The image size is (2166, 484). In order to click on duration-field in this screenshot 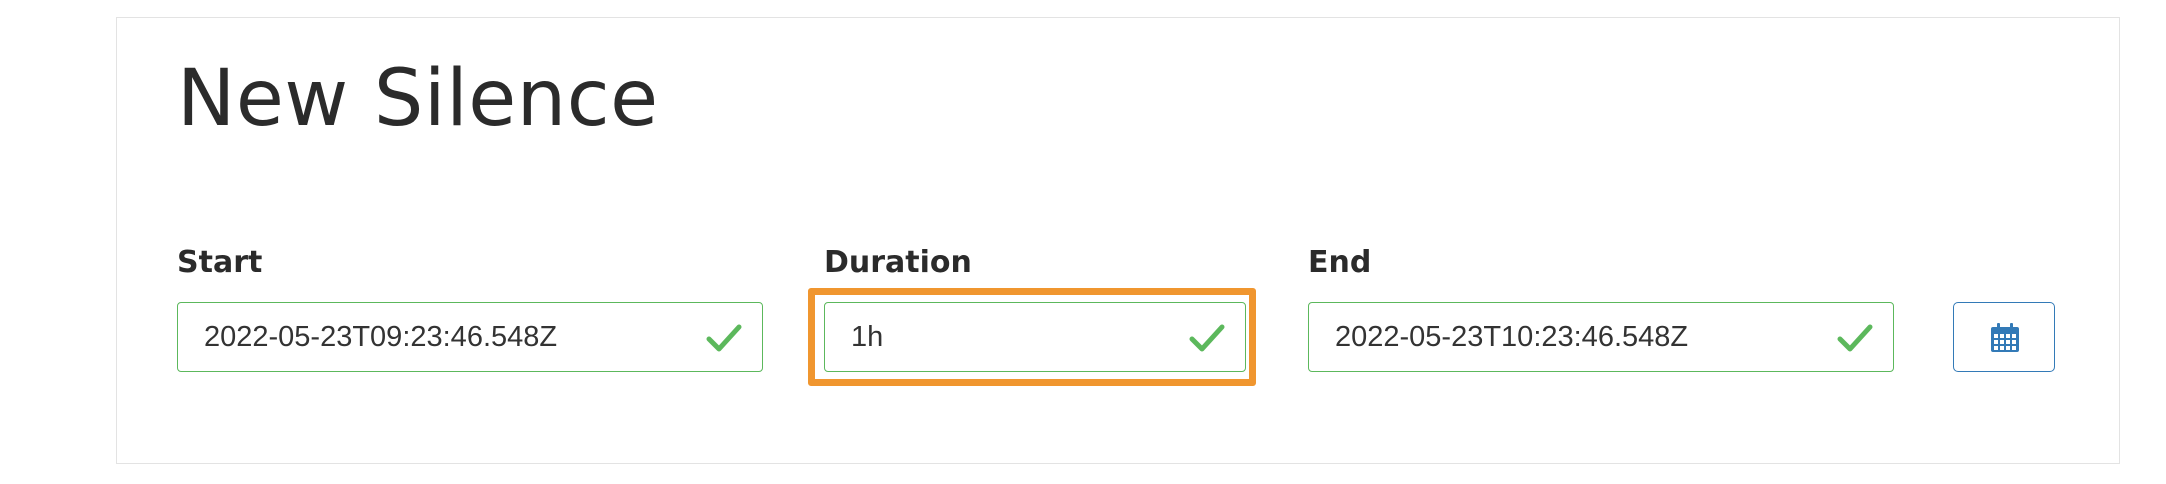, I will do `click(1035, 337)`.